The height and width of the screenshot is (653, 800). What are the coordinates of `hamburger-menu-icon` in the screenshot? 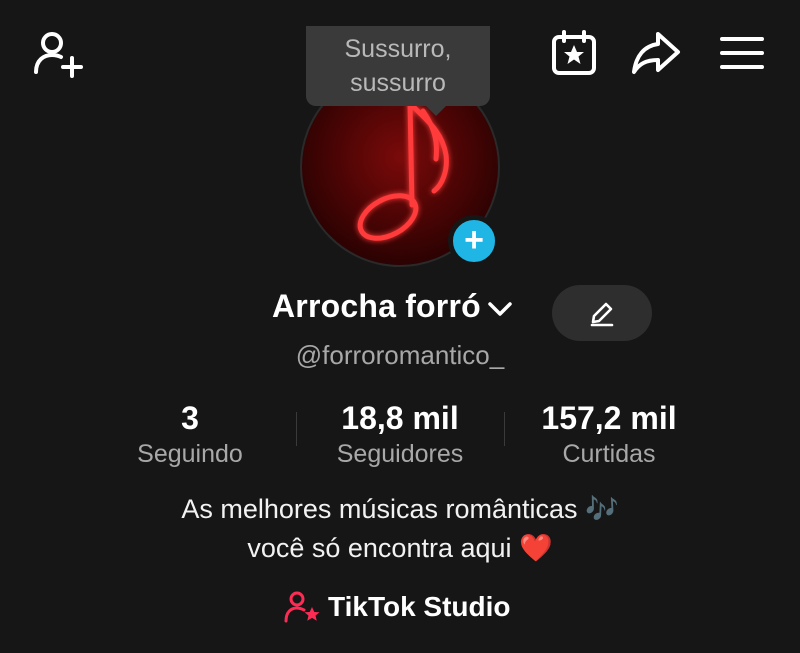 It's located at (742, 53).